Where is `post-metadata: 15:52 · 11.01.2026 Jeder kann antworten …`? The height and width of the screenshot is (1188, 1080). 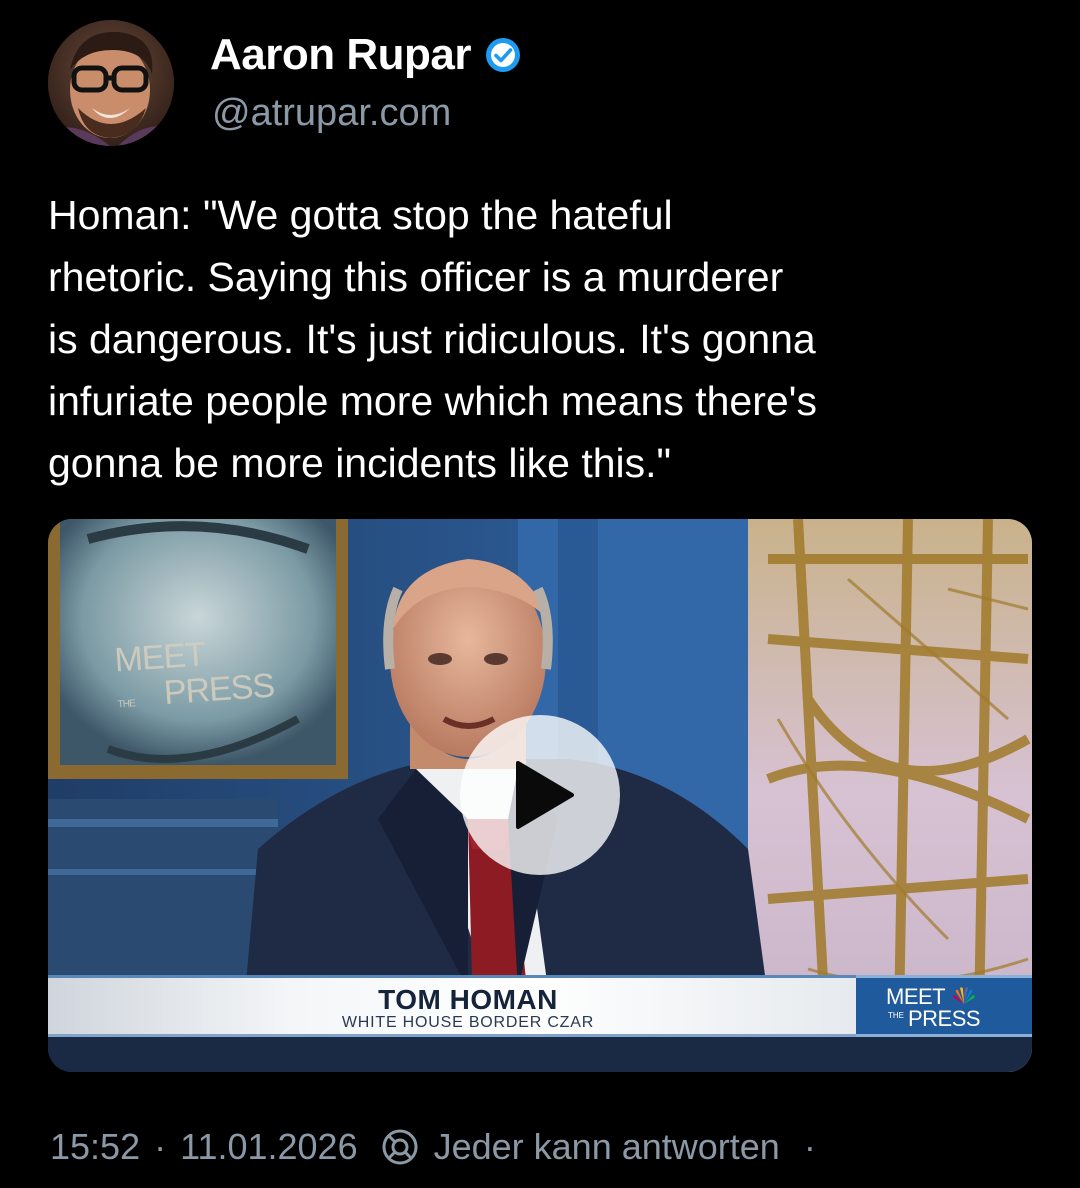
post-metadata: 15:52 · 11.01.2026 Jeder kann antworten … is located at coordinates (433, 1147).